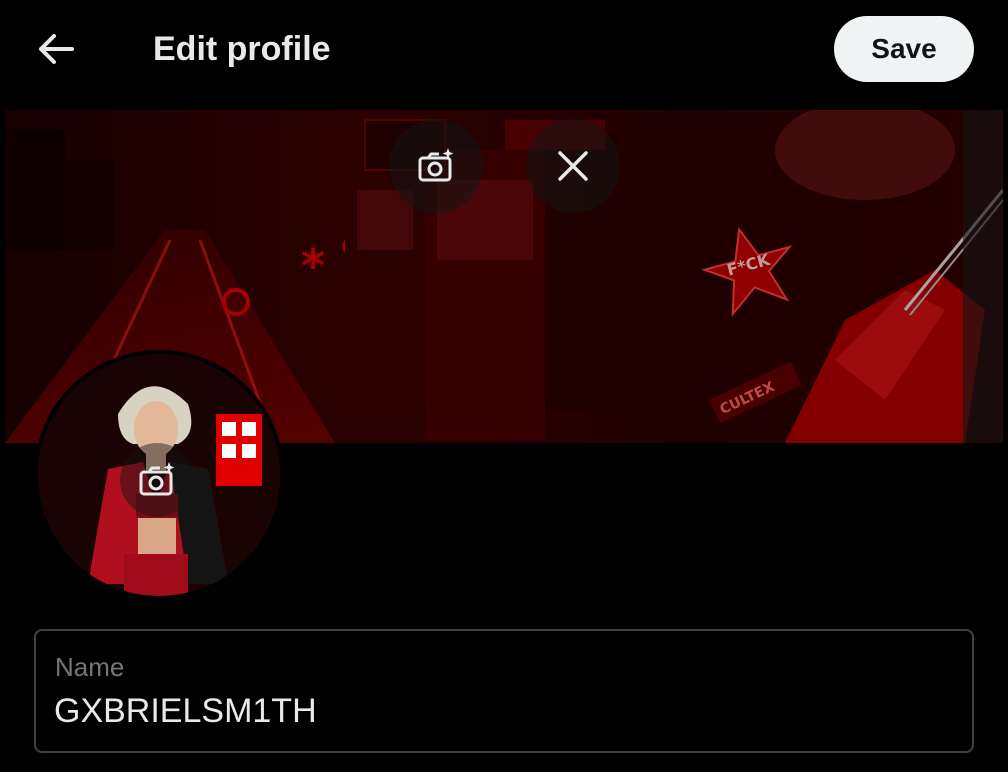 The width and height of the screenshot is (1008, 772). I want to click on change-banner-photo-button, so click(436, 166).